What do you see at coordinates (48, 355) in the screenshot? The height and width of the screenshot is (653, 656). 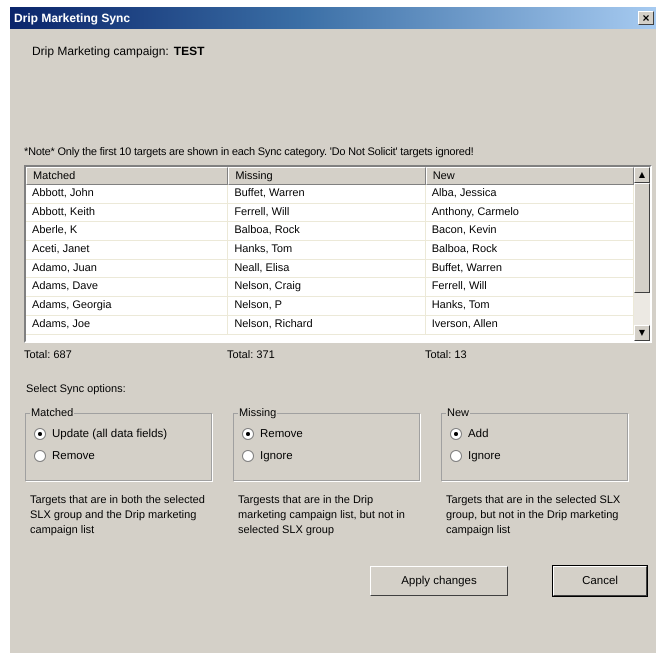 I see `total-label: Total: 687` at bounding box center [48, 355].